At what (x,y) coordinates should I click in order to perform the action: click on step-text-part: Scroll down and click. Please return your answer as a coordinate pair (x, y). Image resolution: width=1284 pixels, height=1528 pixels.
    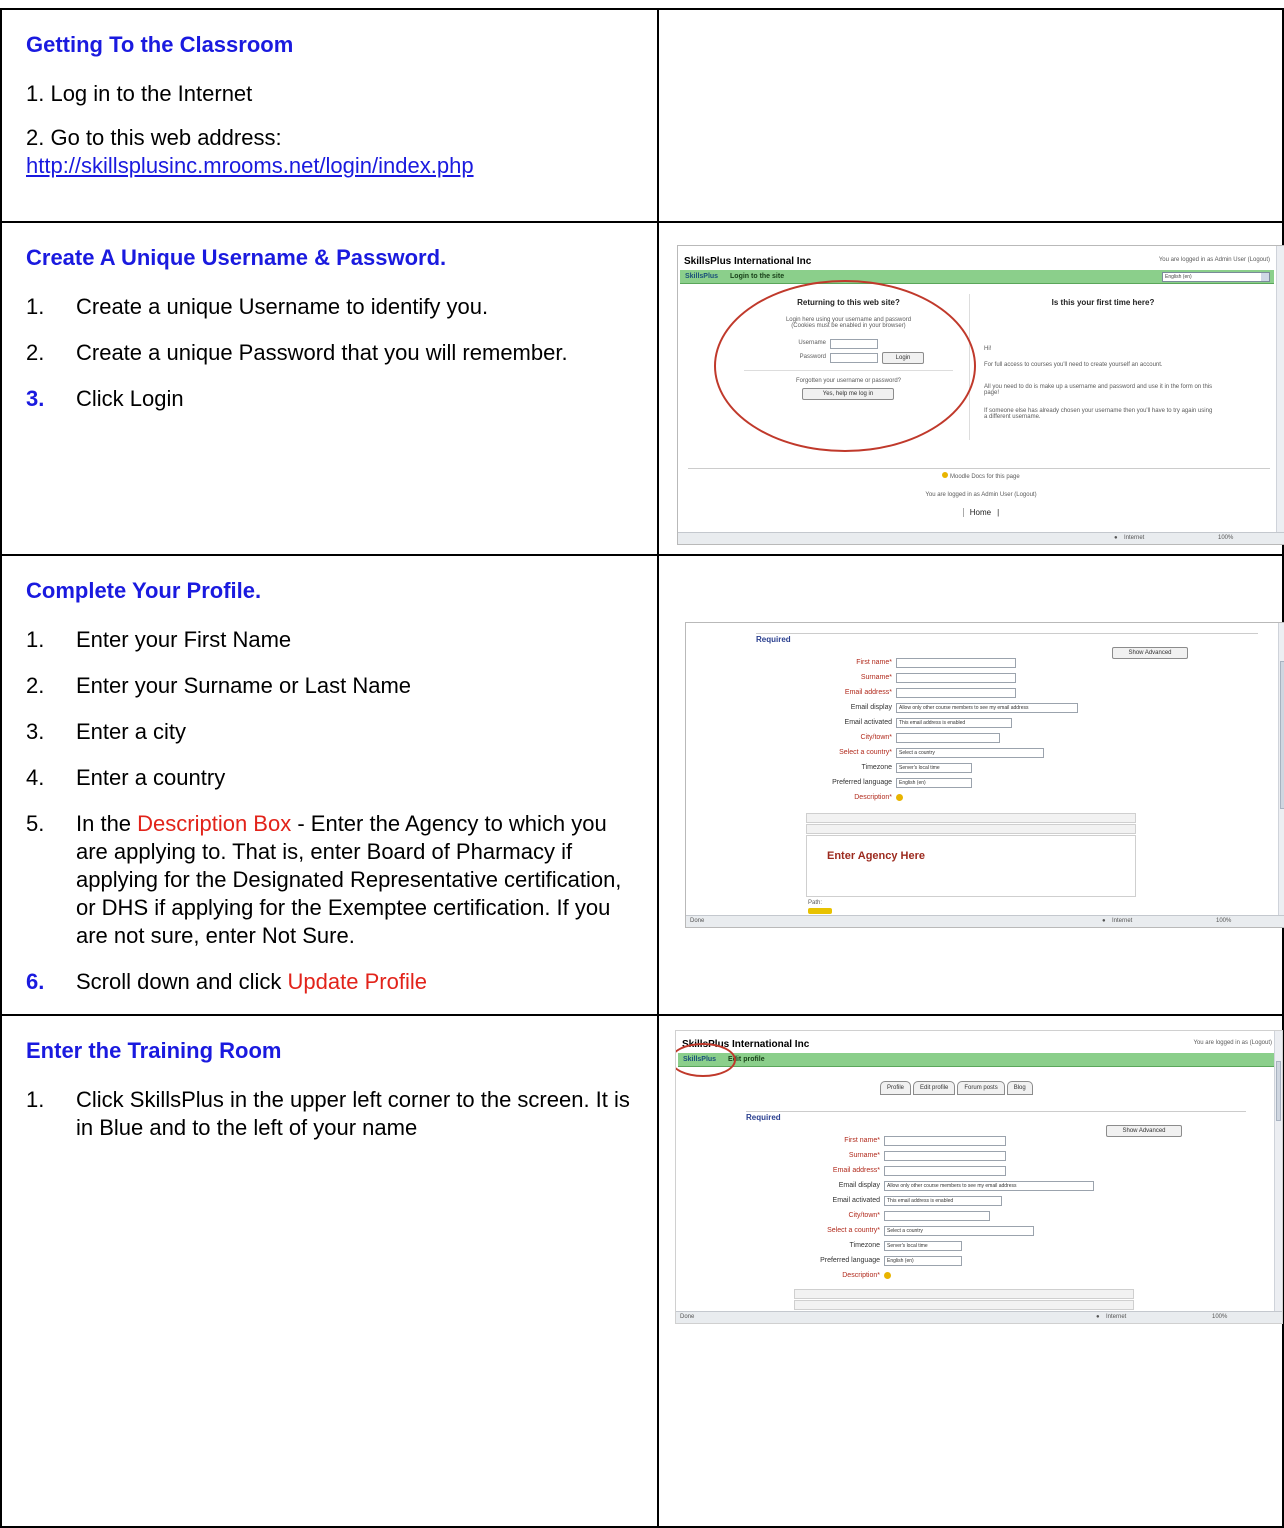
    Looking at the image, I should click on (182, 981).